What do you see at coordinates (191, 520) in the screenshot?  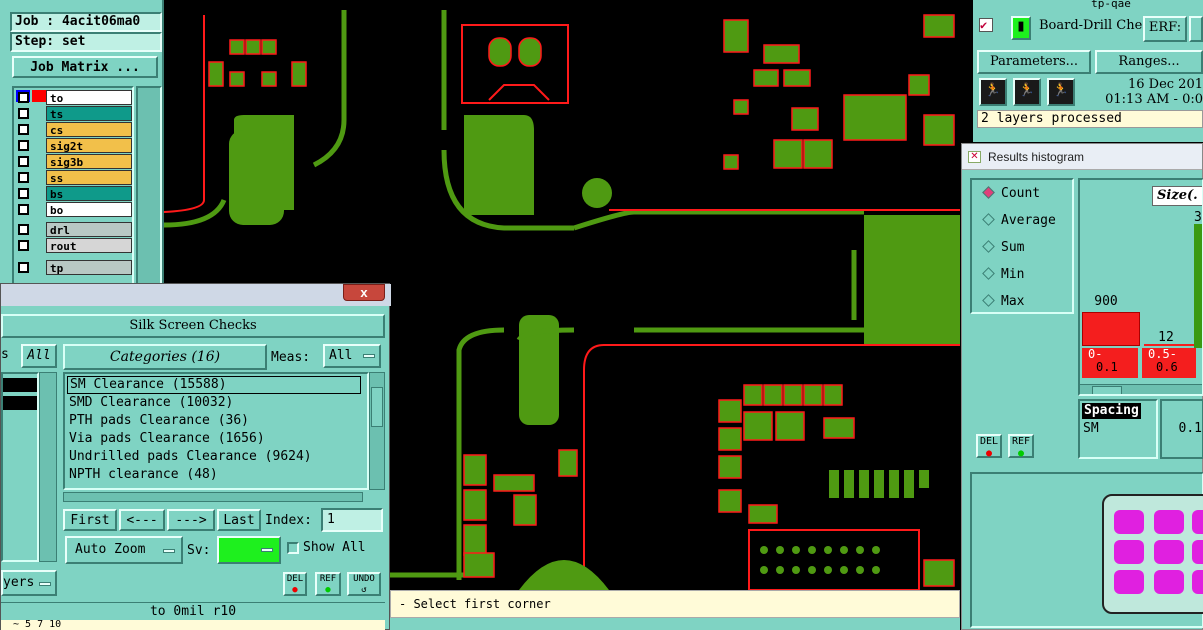 I see `next-button: --->` at bounding box center [191, 520].